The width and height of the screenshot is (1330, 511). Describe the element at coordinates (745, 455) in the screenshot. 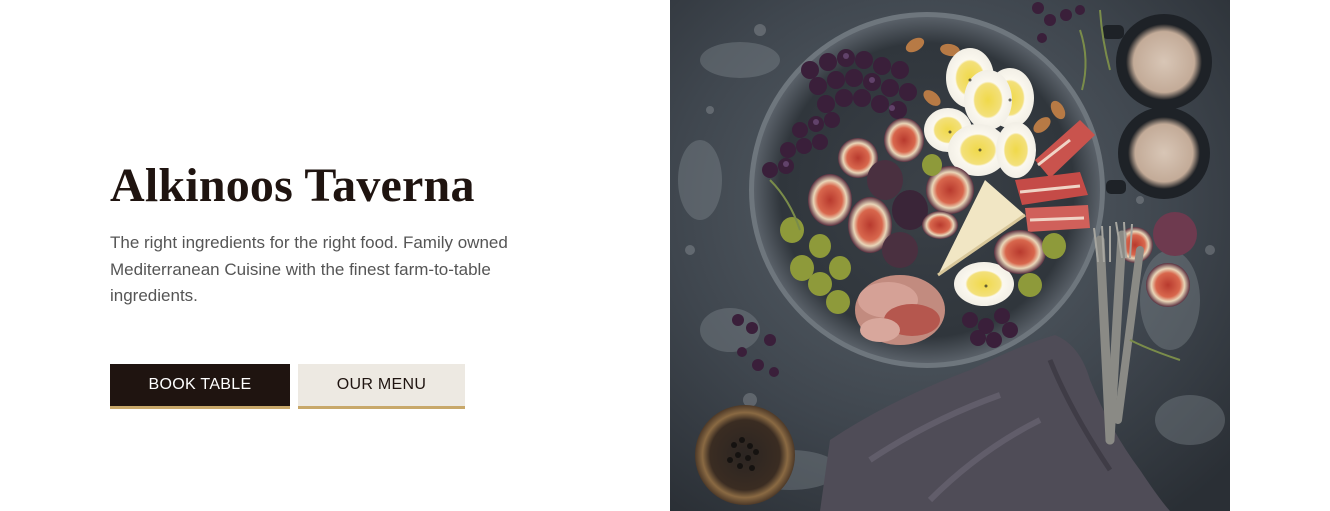

I see `peppercorn-bowl` at that location.